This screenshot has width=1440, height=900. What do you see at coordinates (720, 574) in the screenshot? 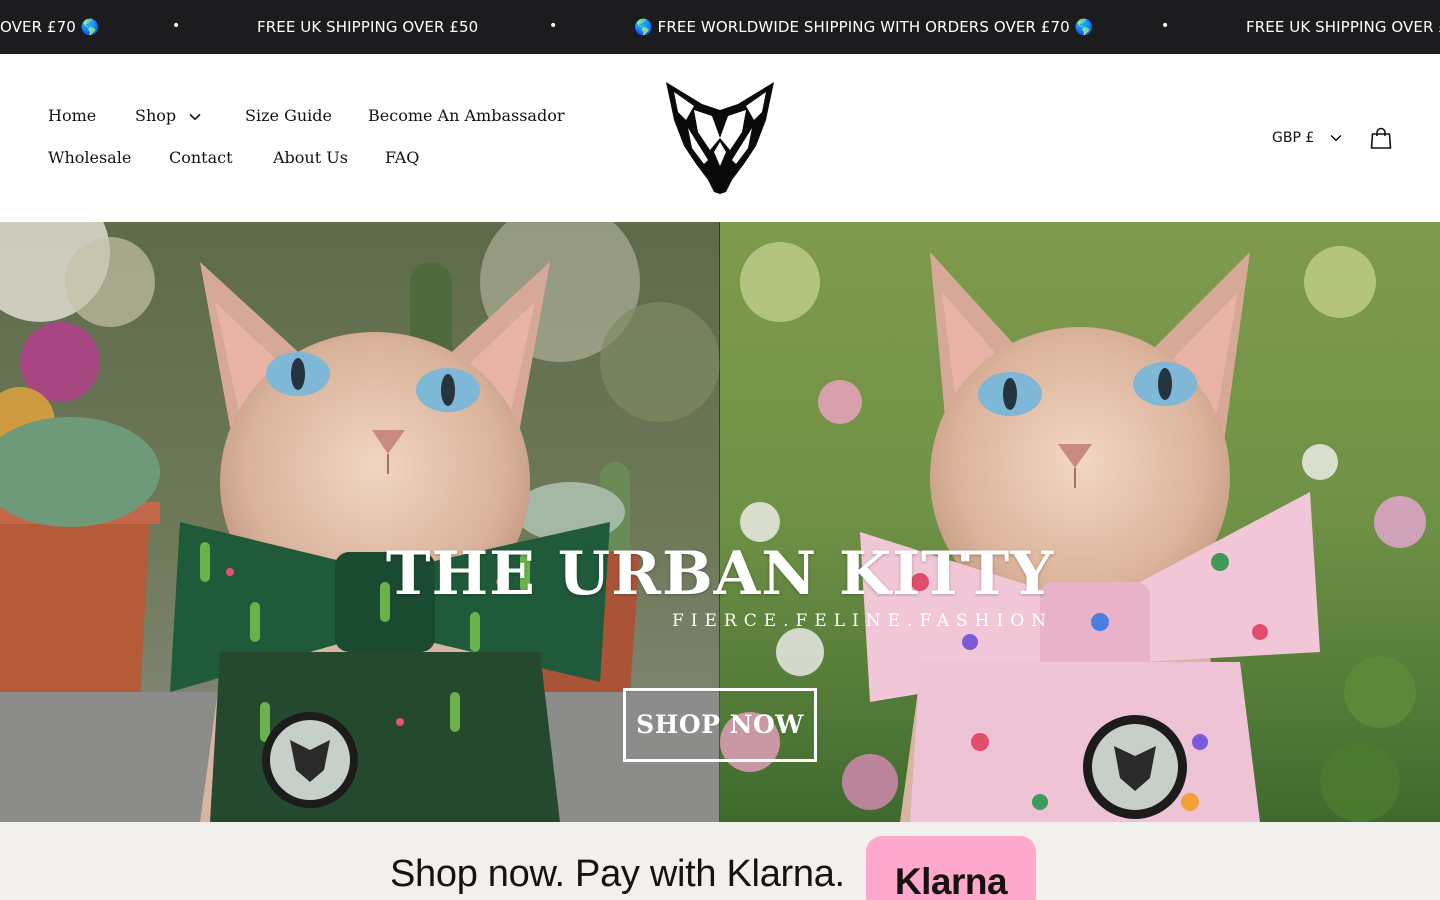
I see `hero-title: THE URBAN KITTY` at bounding box center [720, 574].